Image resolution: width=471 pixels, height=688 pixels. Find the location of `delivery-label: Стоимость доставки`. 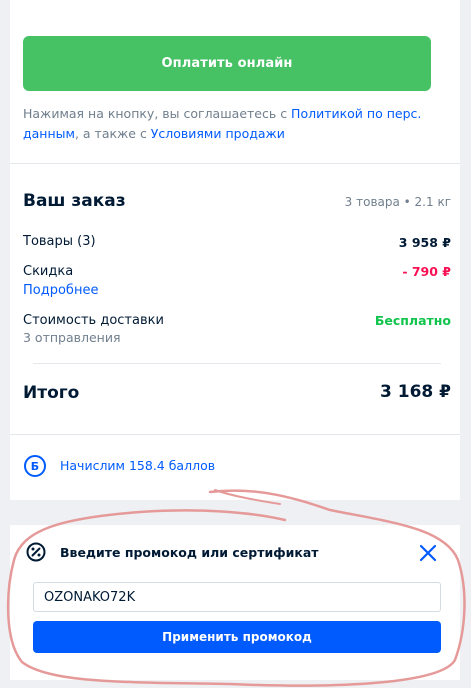

delivery-label: Стоимость доставки is located at coordinates (93, 320).